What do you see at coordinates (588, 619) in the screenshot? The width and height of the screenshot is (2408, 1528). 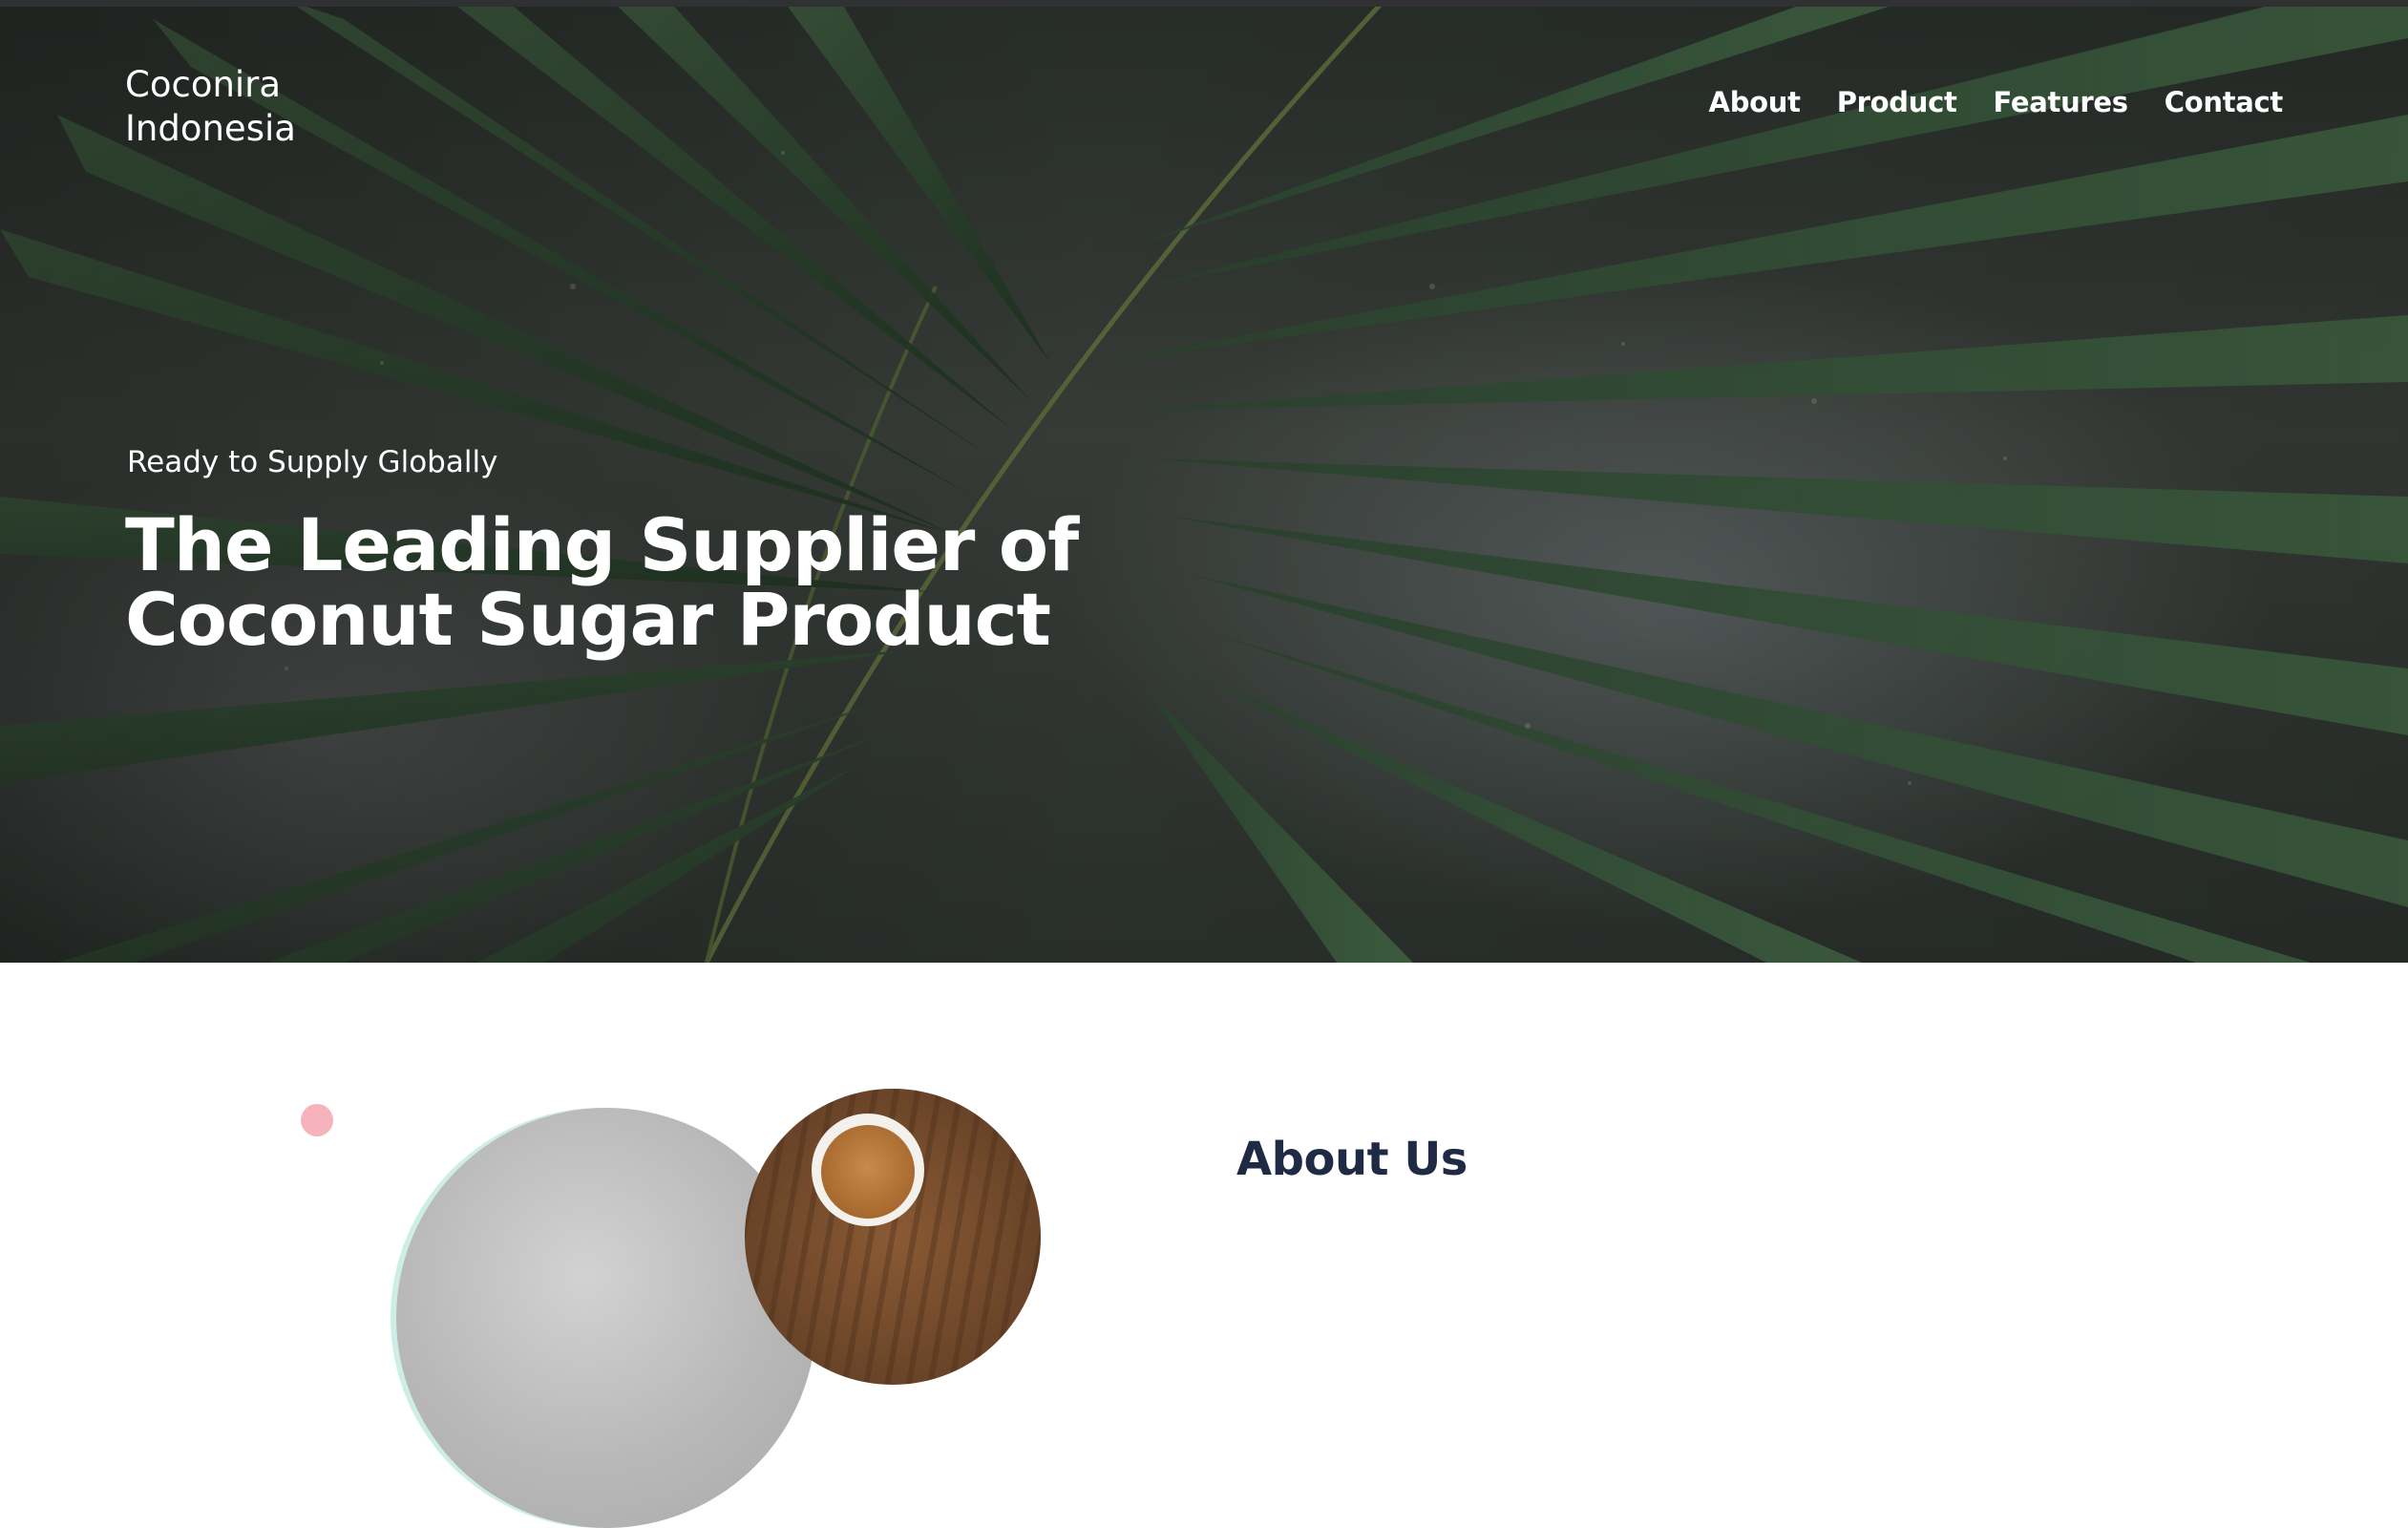 I see `hero-headline-line-2: Coconut Sugar Product` at bounding box center [588, 619].